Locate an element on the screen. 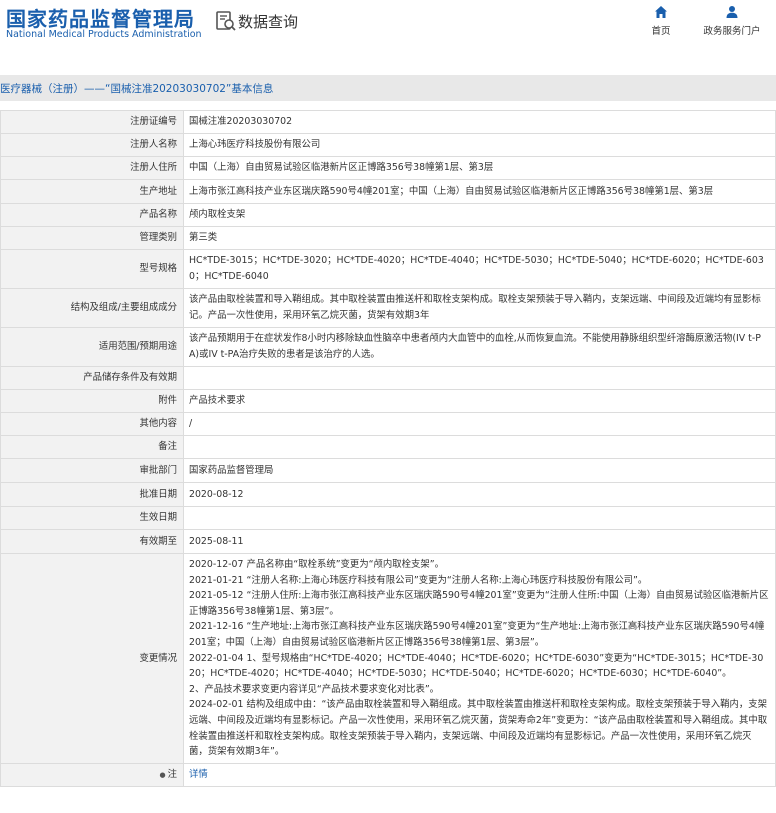 The width and height of the screenshot is (776, 813). row-value: 上海心玮医疗科技股份有限公司 is located at coordinates (479, 145).